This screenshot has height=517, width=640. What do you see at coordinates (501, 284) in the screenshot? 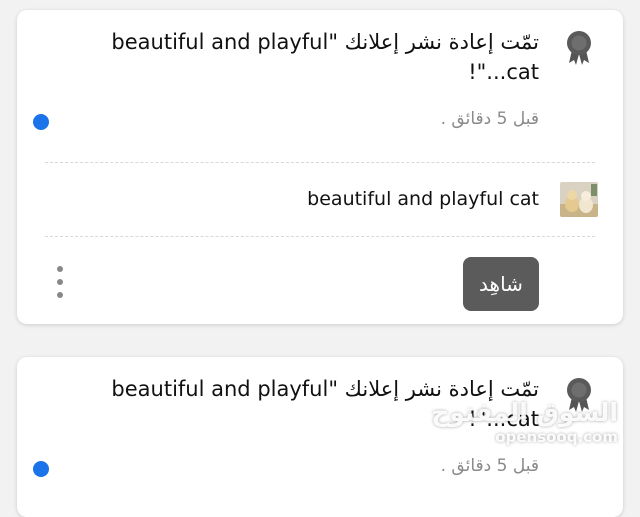
I see `view-button: شاهِد` at bounding box center [501, 284].